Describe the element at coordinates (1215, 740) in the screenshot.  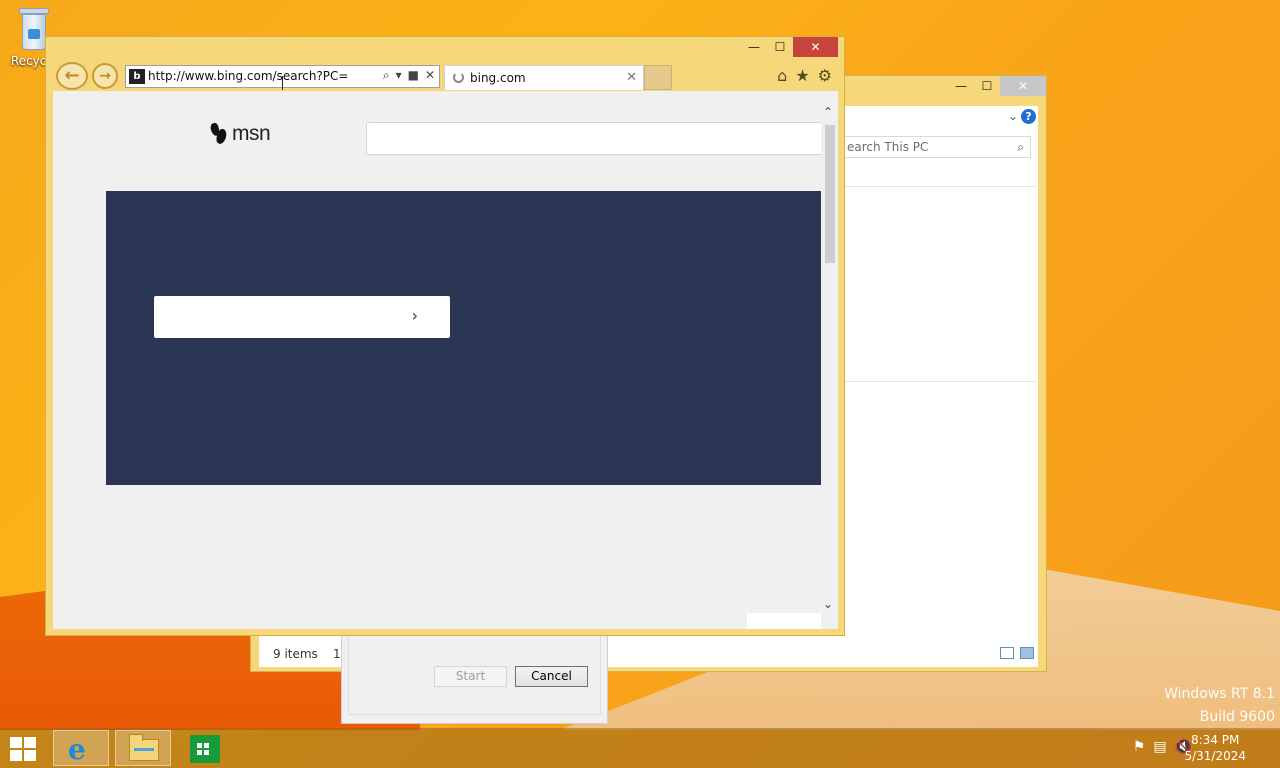
I see `clock-time: 8:34 PM` at that location.